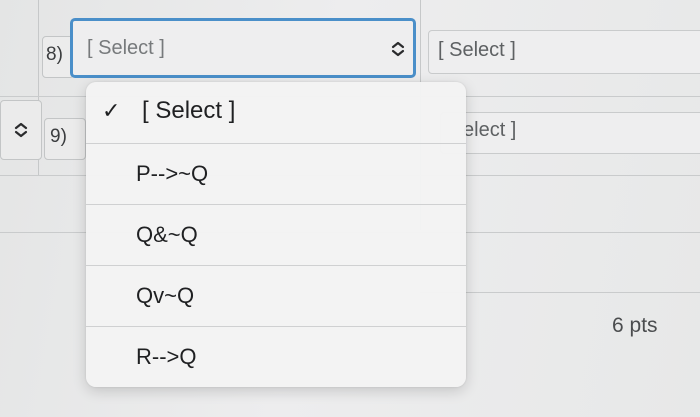  Describe the element at coordinates (111, 110) in the screenshot. I see `checkmark-icon: ✓` at that location.